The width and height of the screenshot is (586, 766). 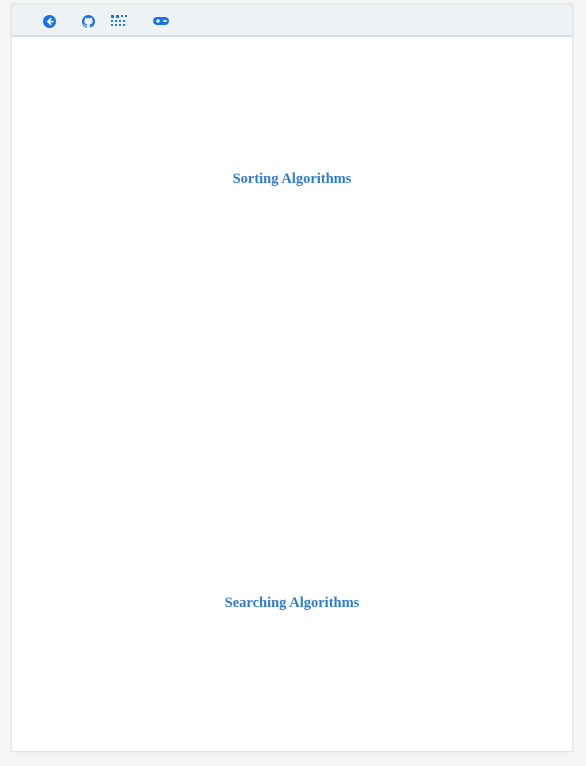 I want to click on searching-algorithms-heading: Searching Algorithms, so click(x=292, y=603).